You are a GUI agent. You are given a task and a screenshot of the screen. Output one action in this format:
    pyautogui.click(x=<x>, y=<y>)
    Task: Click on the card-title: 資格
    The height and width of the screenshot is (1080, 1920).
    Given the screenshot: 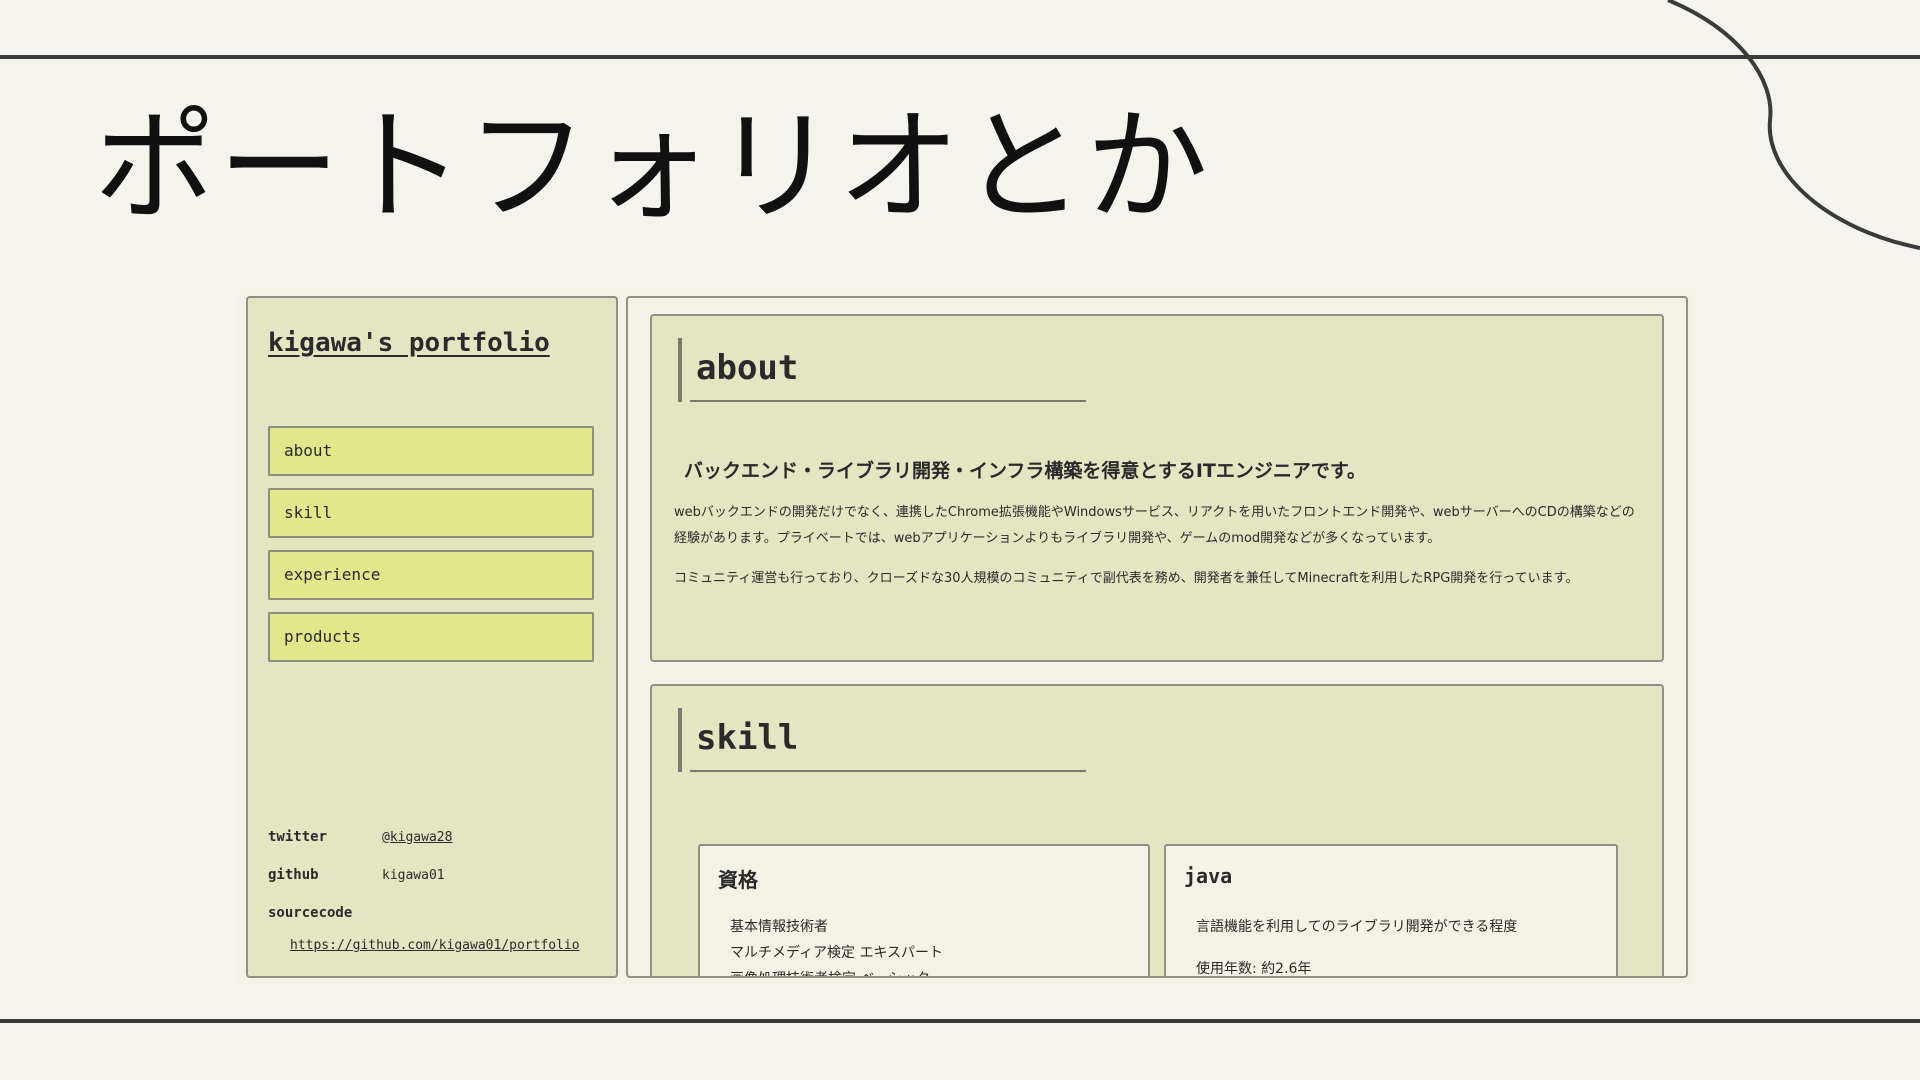 What is the action you would take?
    pyautogui.click(x=738, y=880)
    